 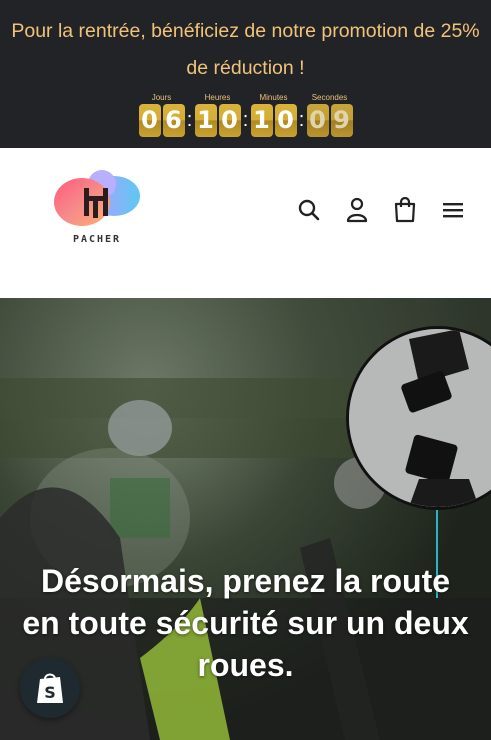 What do you see at coordinates (453, 210) in the screenshot?
I see `menu-icon` at bounding box center [453, 210].